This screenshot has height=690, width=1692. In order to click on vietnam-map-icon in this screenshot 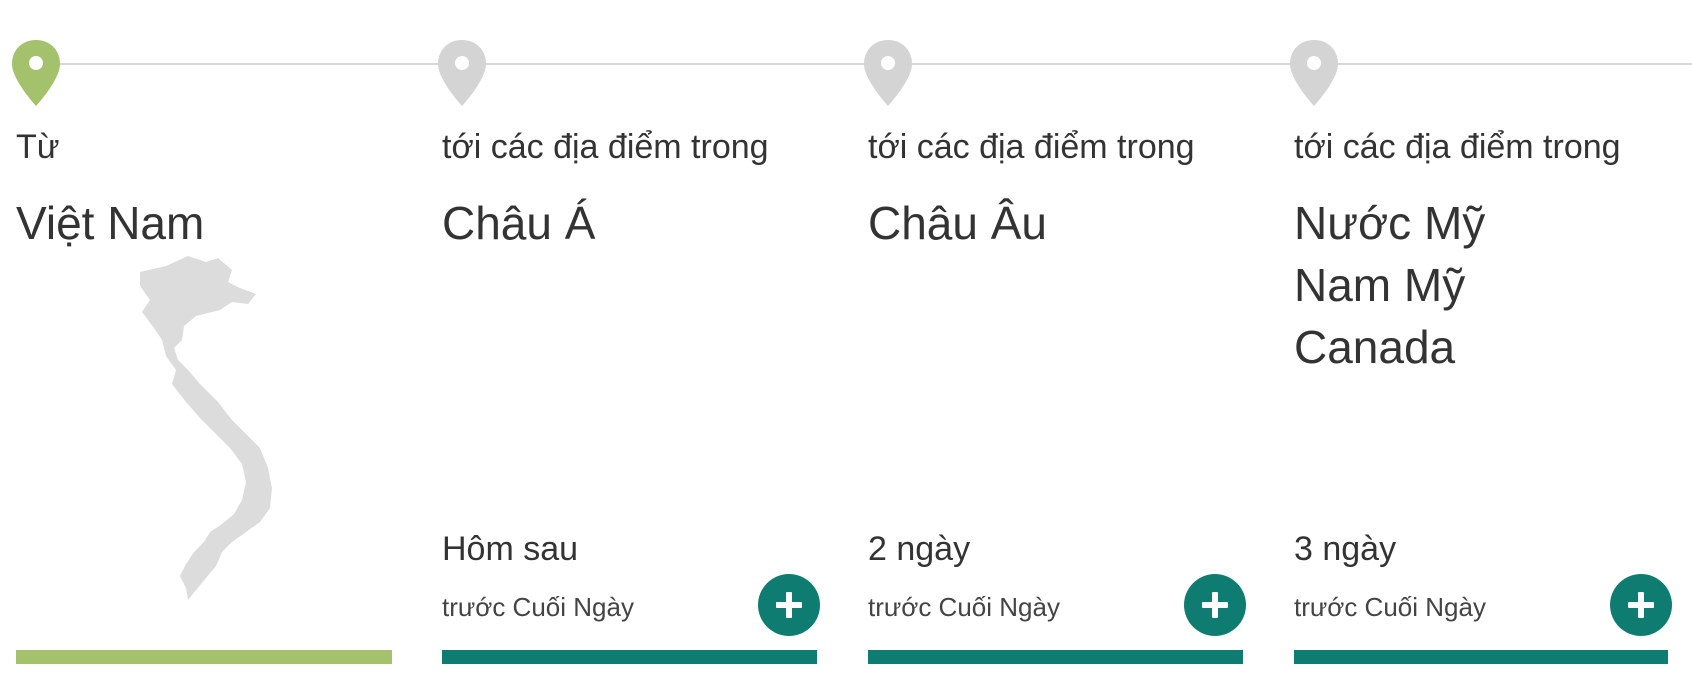, I will do `click(206, 428)`.